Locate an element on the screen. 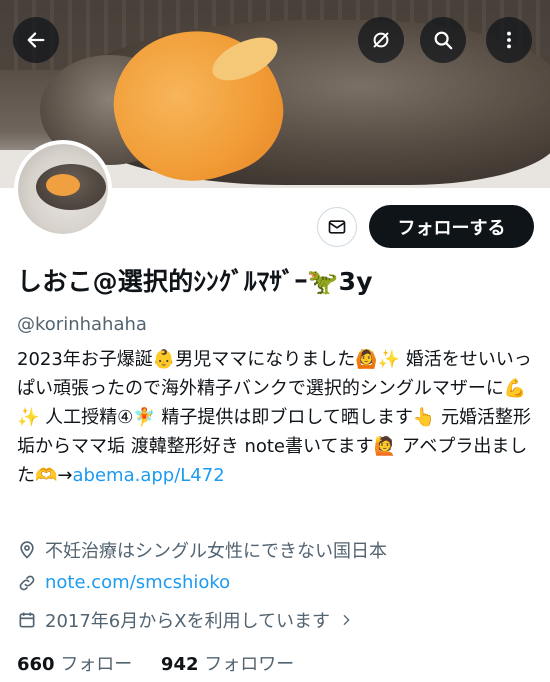  calendar-icon is located at coordinates (27, 620).